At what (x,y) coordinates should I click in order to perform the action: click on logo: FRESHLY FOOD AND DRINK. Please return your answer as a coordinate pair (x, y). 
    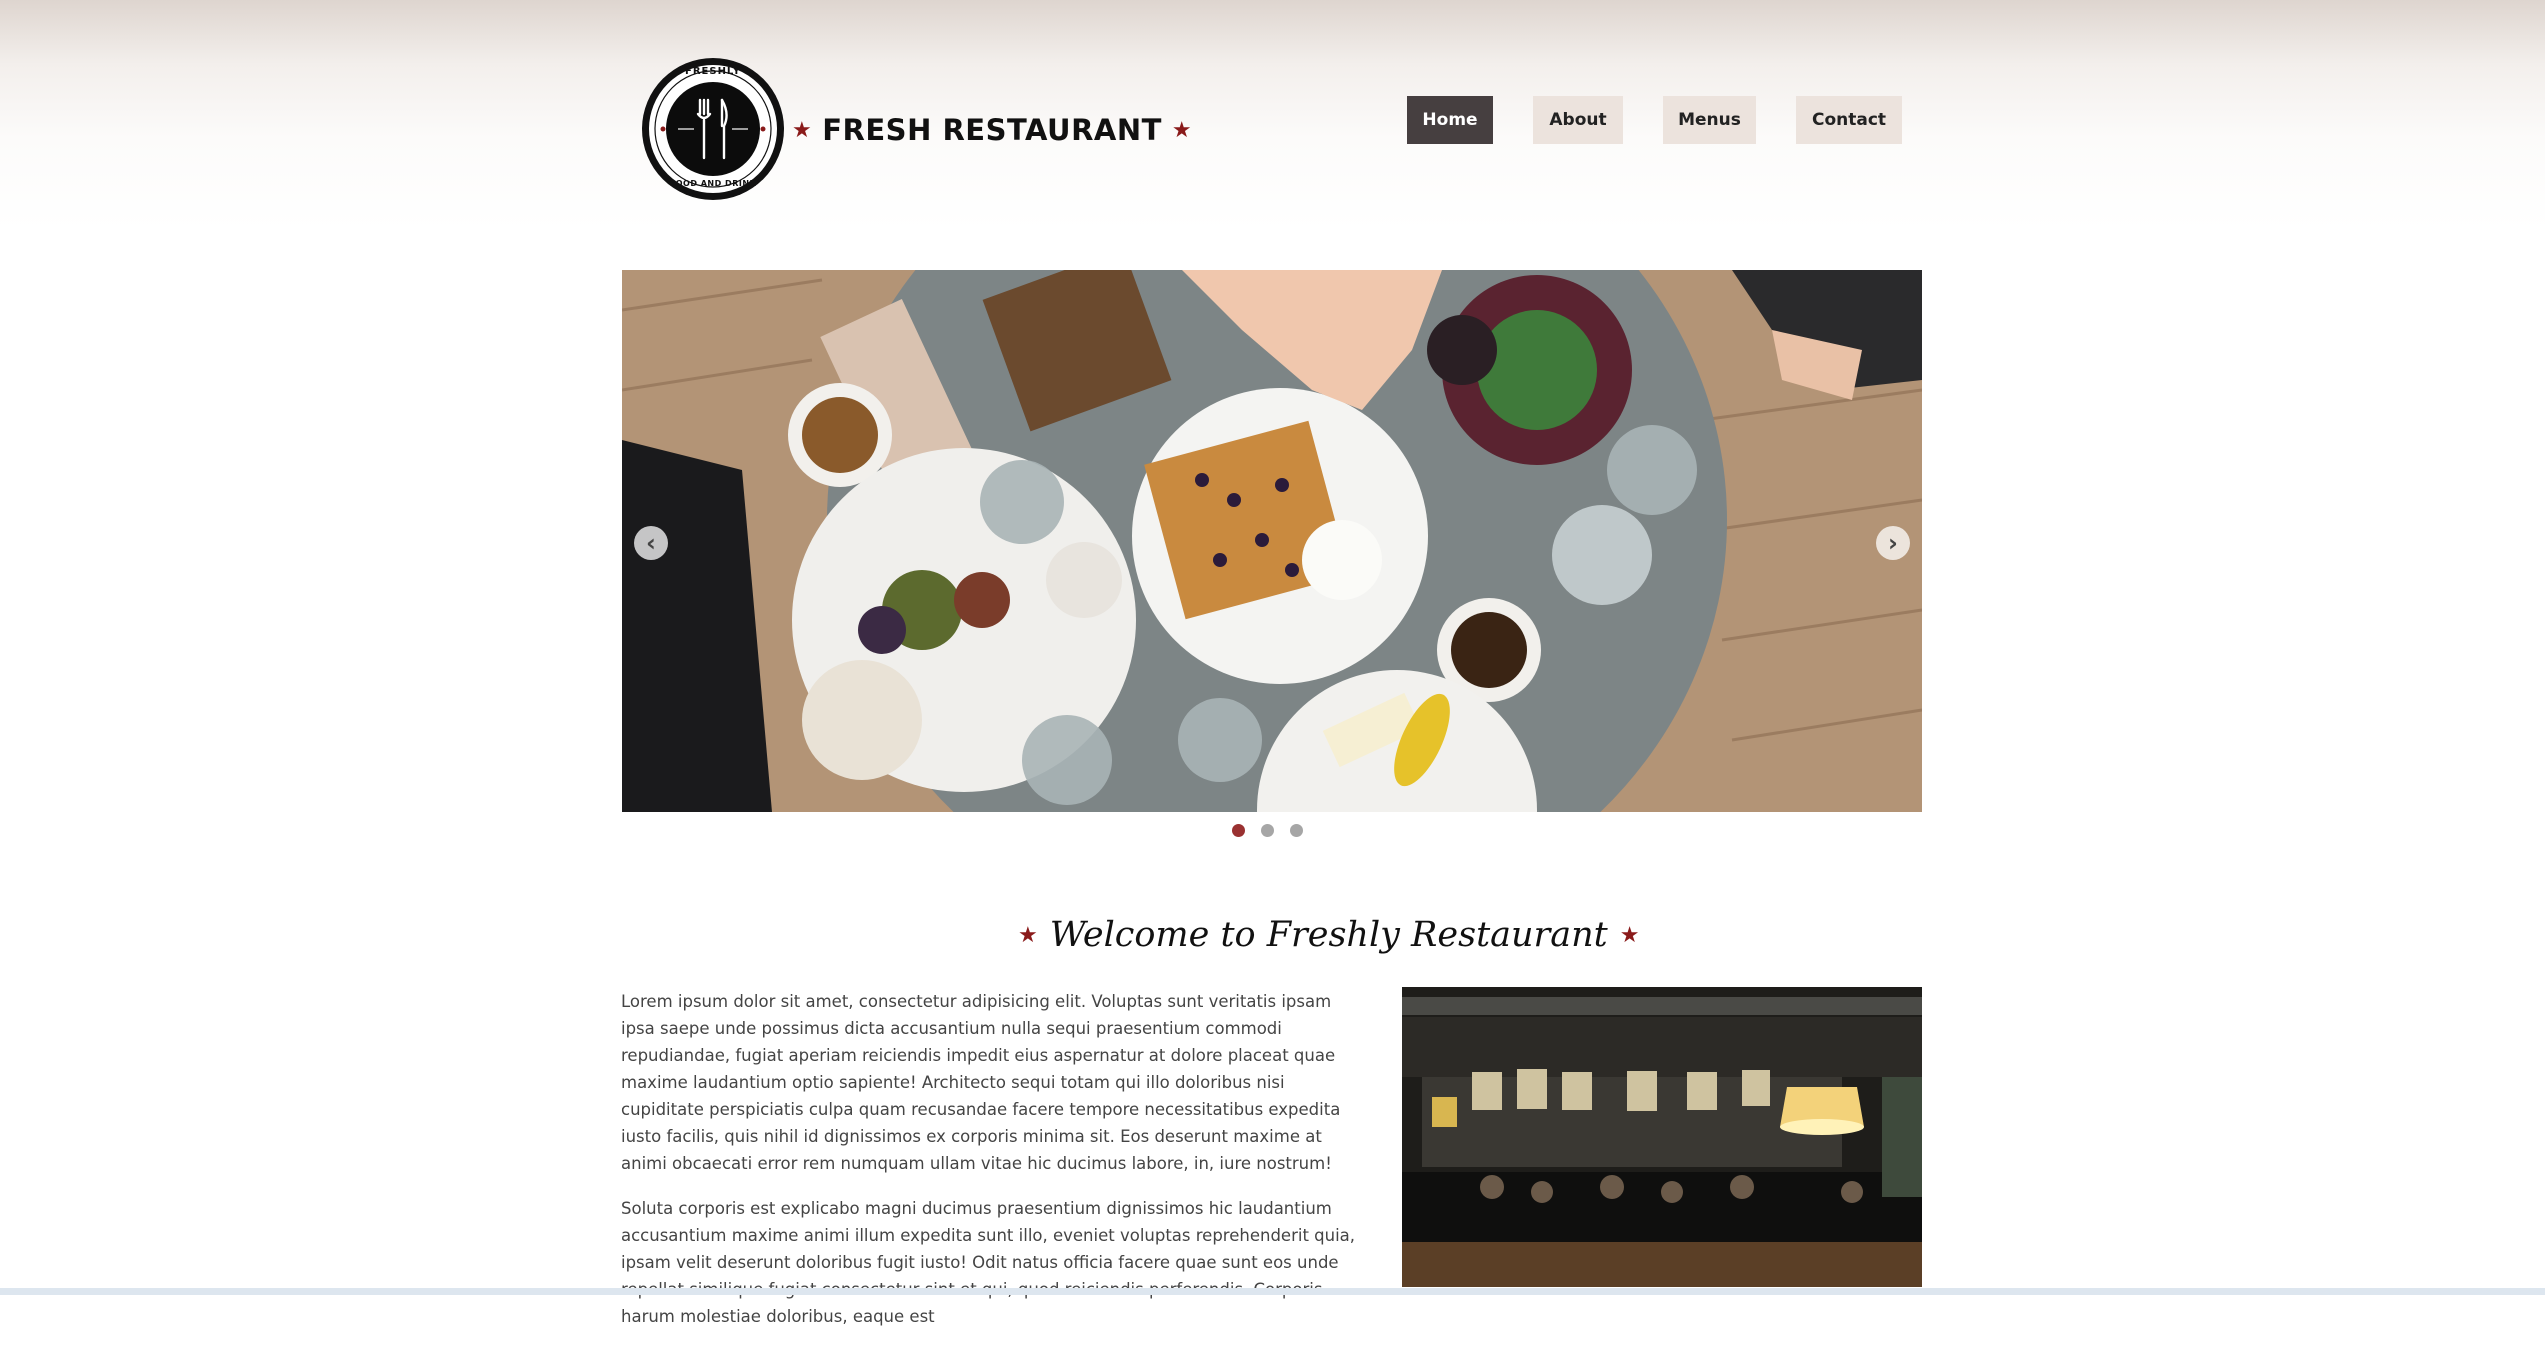
    Looking at the image, I should click on (713, 129).